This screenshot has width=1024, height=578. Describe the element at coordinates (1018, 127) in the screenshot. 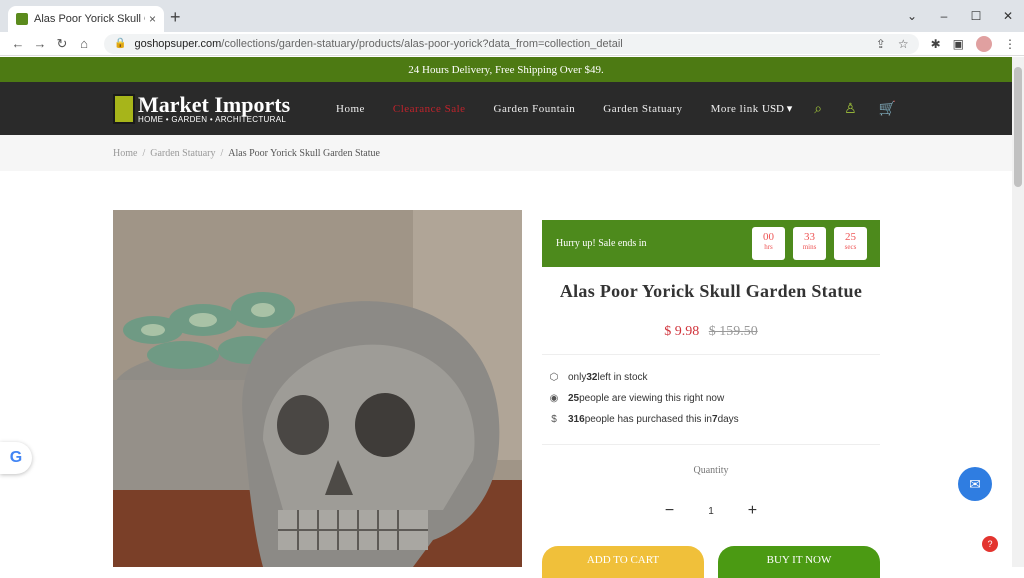

I see `scrollbar-thumb` at that location.